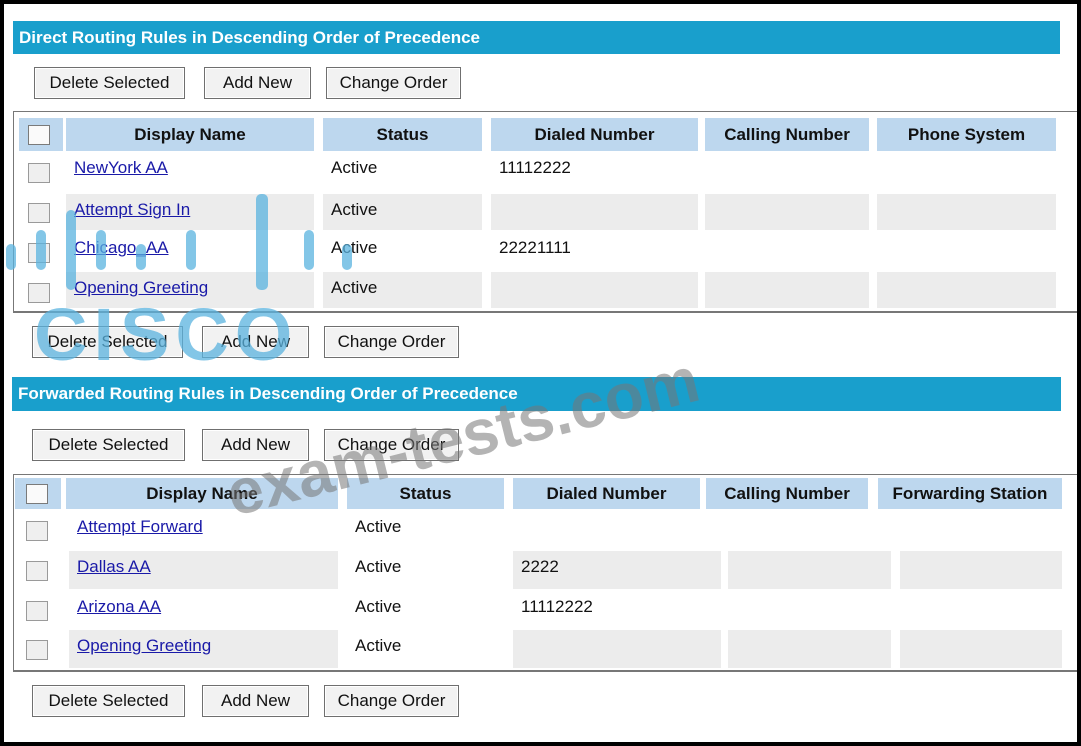 The width and height of the screenshot is (1081, 746). What do you see at coordinates (255, 342) in the screenshot?
I see `direct-bottom-add-new-button: Add New` at bounding box center [255, 342].